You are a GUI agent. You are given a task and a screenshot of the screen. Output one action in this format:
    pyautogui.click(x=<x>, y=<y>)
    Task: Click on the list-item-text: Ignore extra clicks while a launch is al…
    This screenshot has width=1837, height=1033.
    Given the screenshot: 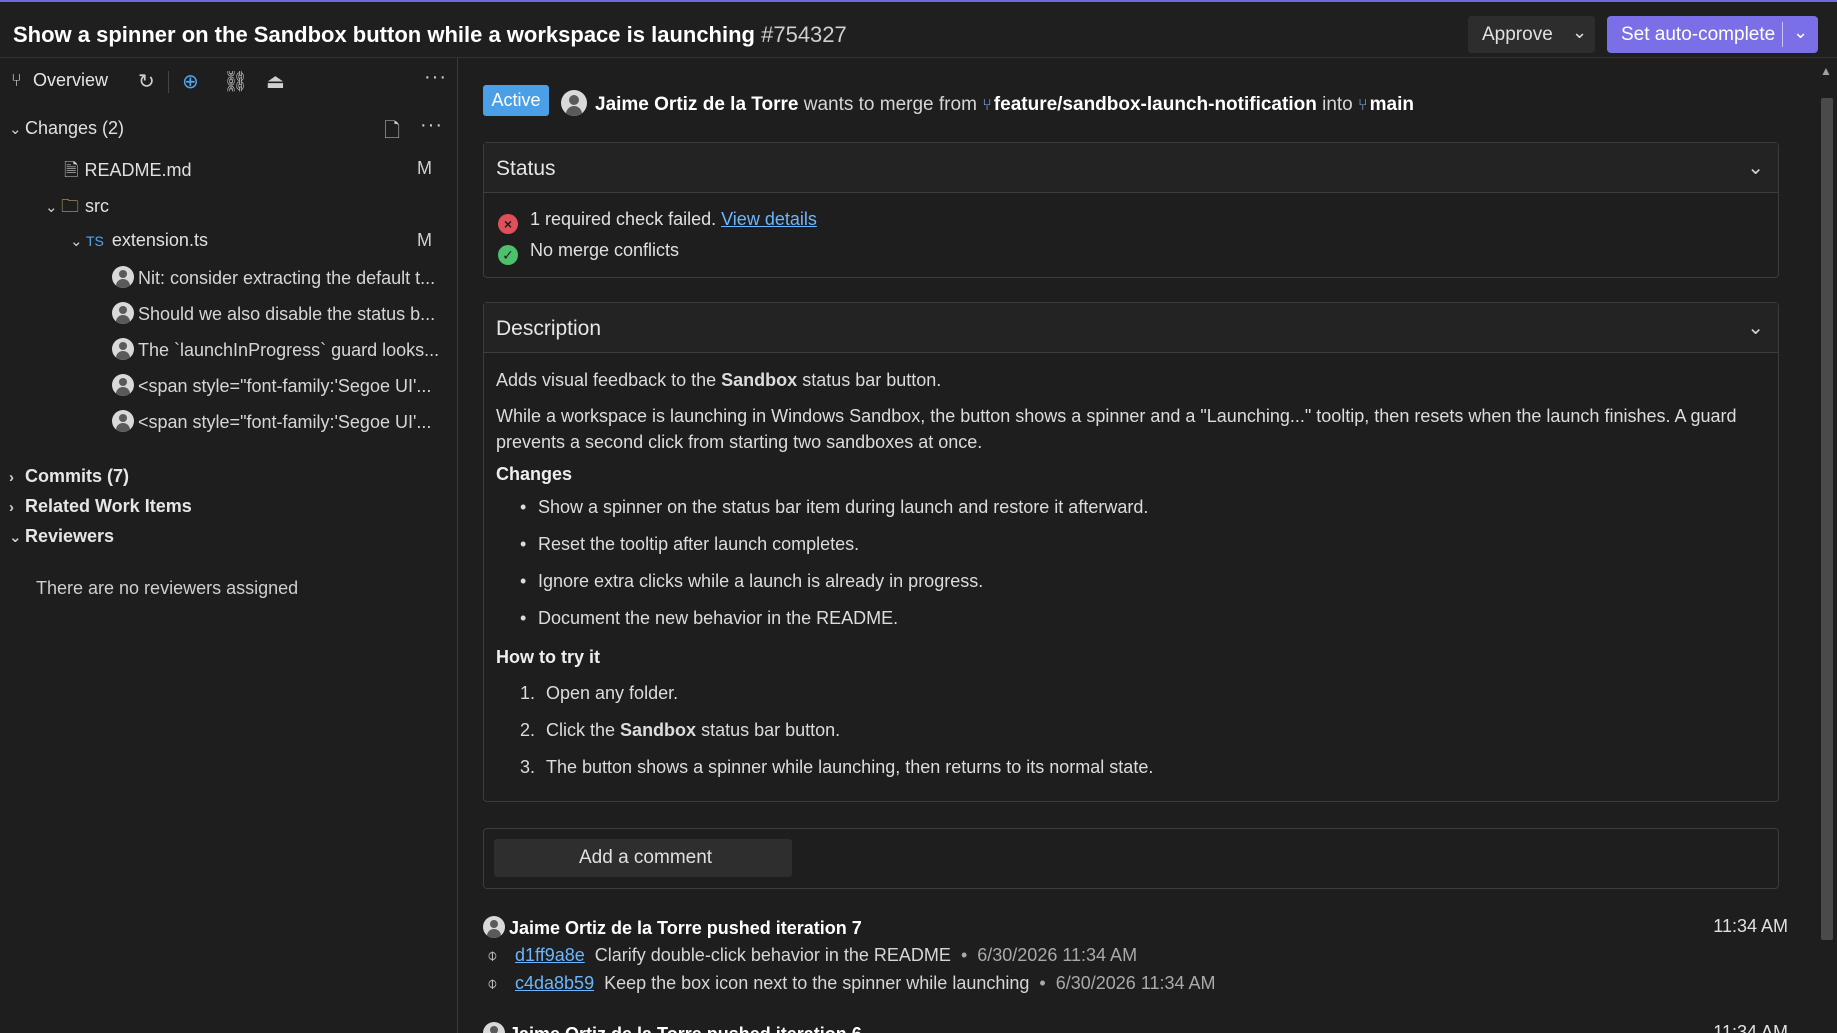 What is the action you would take?
    pyautogui.click(x=761, y=581)
    